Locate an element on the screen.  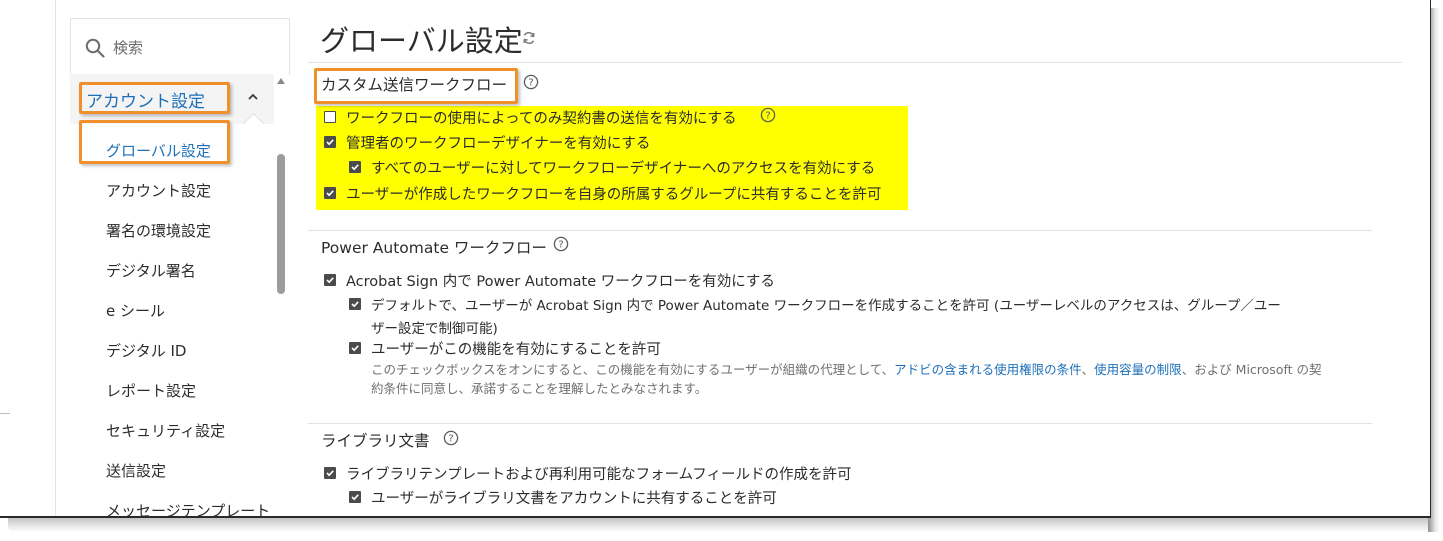
checkbox-admin-workflow-designer is located at coordinates (330, 142).